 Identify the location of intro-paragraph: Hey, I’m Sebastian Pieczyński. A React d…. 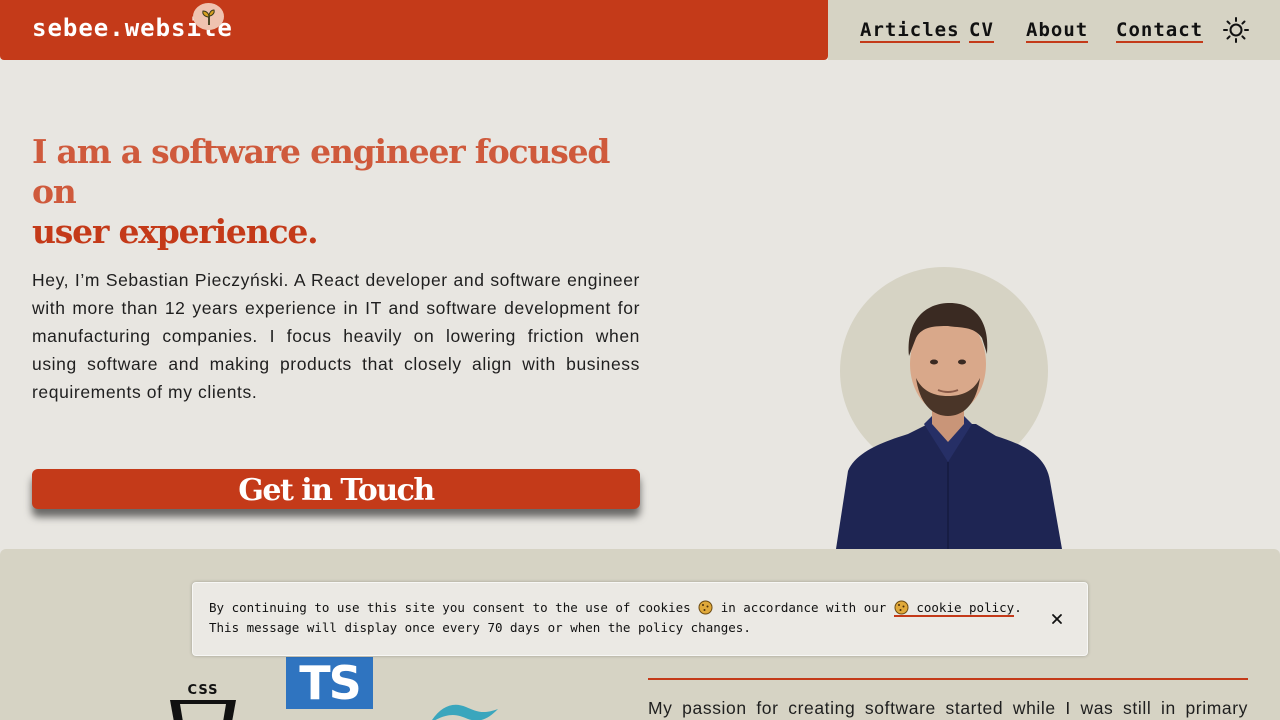
(336, 336).